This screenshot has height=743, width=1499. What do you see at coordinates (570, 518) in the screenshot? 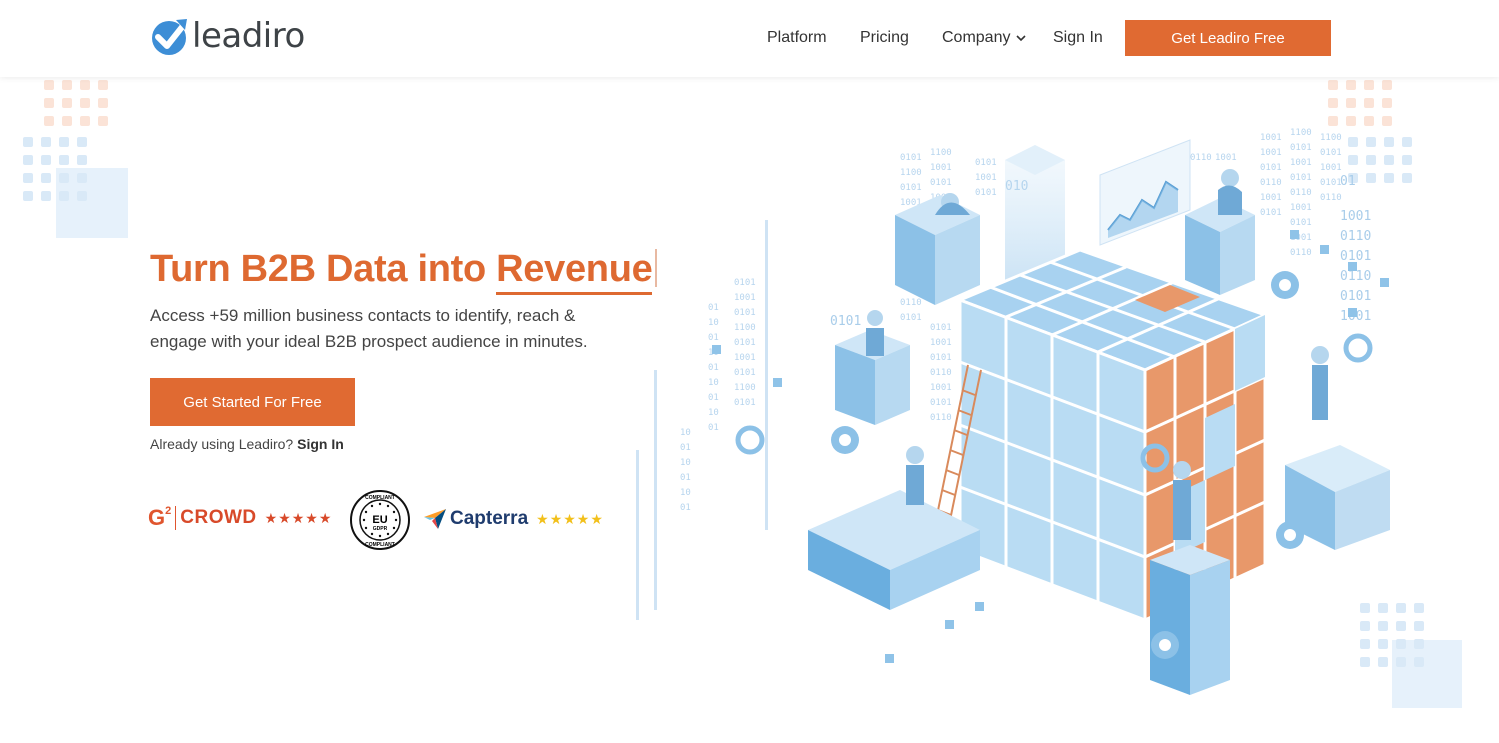
I see `capterra-stars: ★★★★★` at bounding box center [570, 518].